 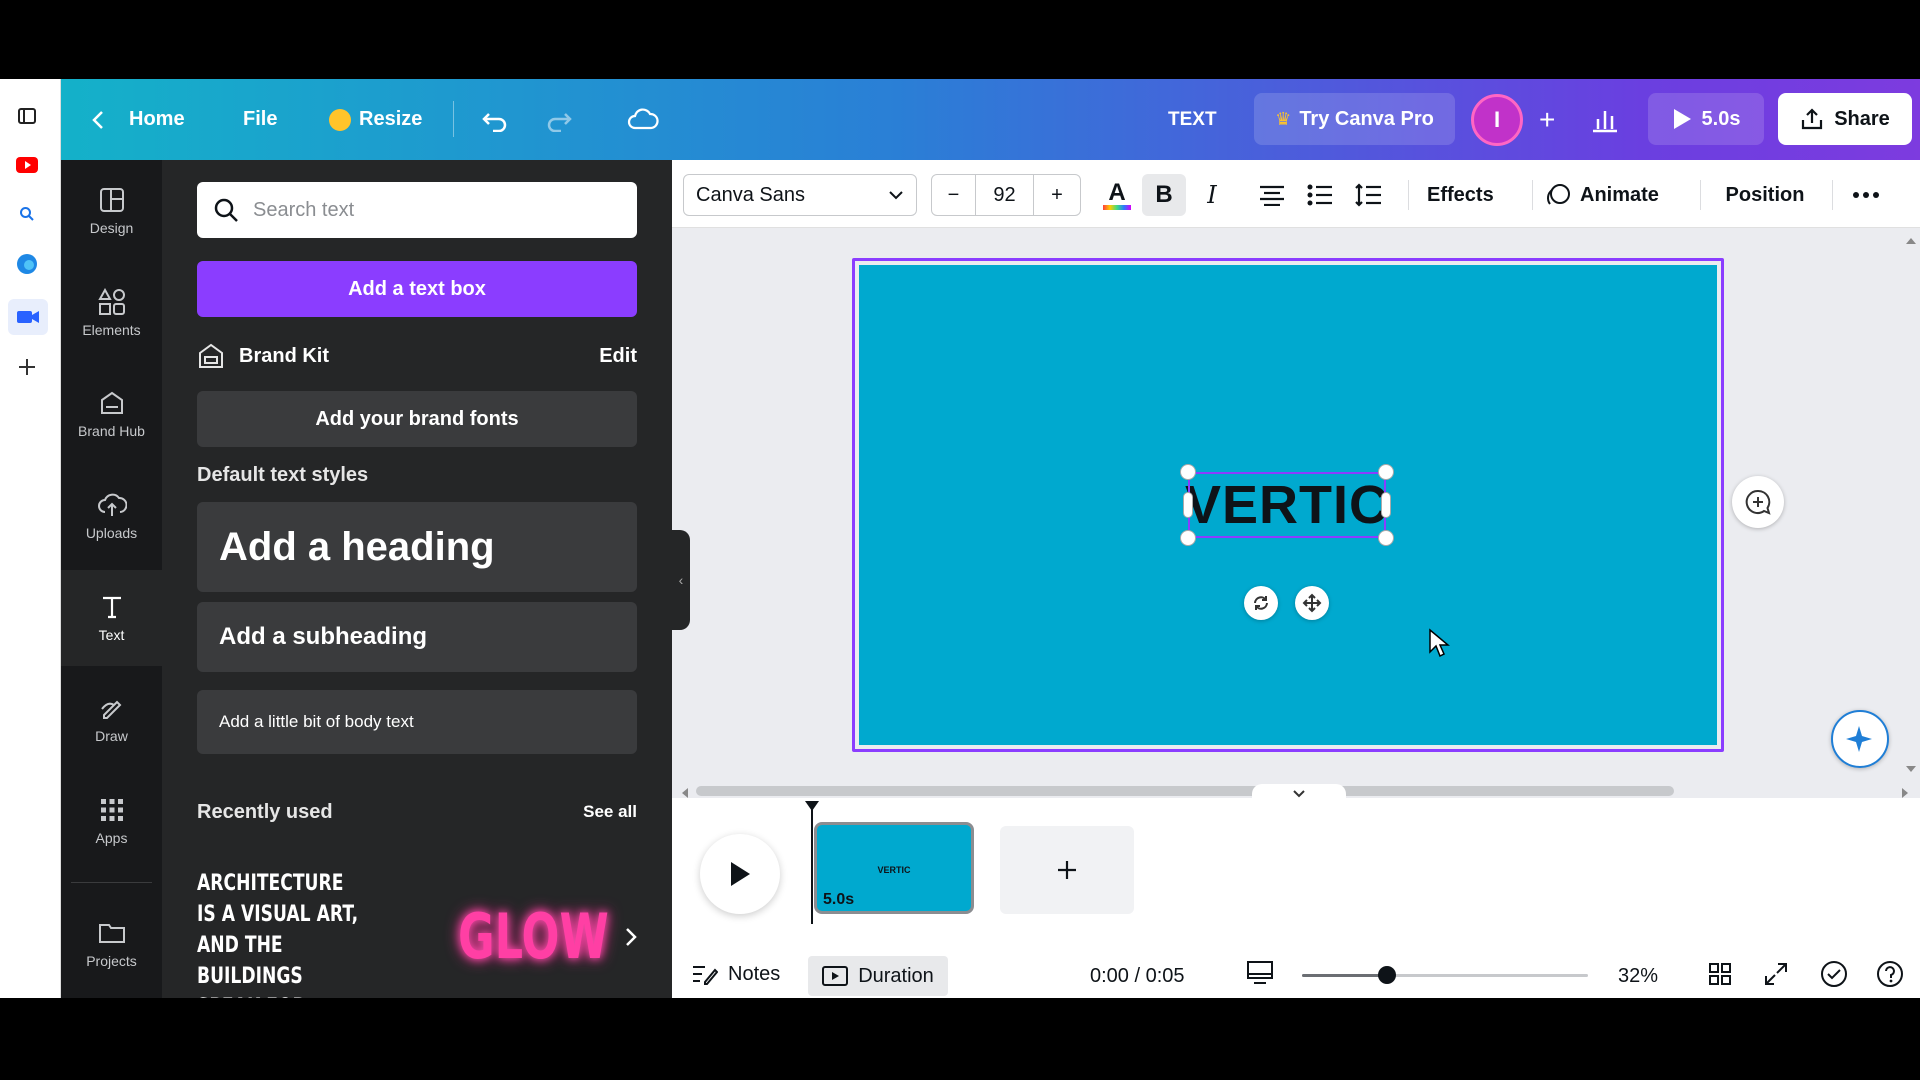 What do you see at coordinates (495, 119) in the screenshot?
I see `undo-button` at bounding box center [495, 119].